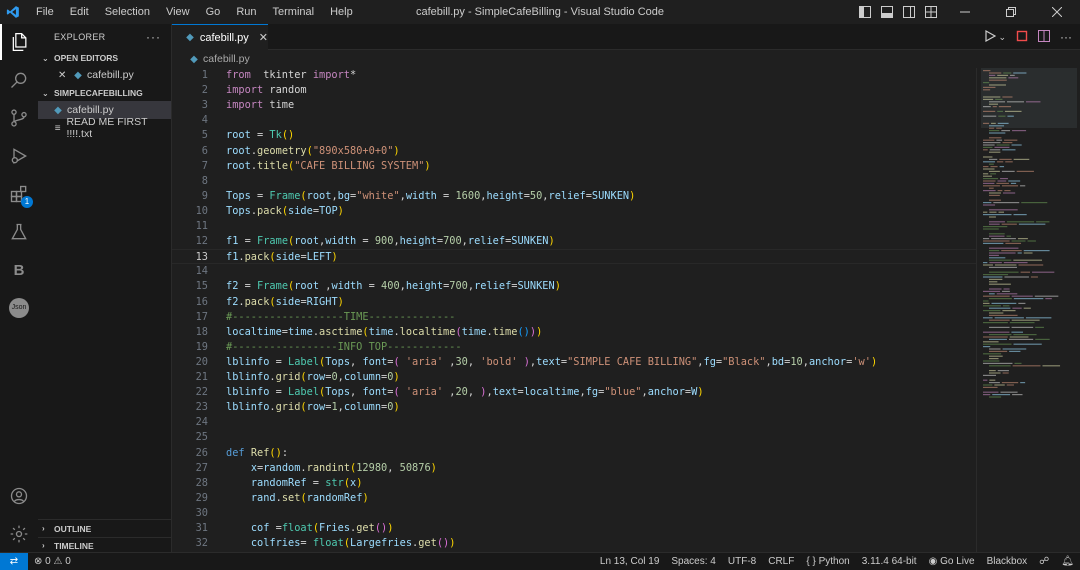 The image size is (1080, 570). What do you see at coordinates (931, 12) in the screenshot?
I see `customize-layout-icon` at bounding box center [931, 12].